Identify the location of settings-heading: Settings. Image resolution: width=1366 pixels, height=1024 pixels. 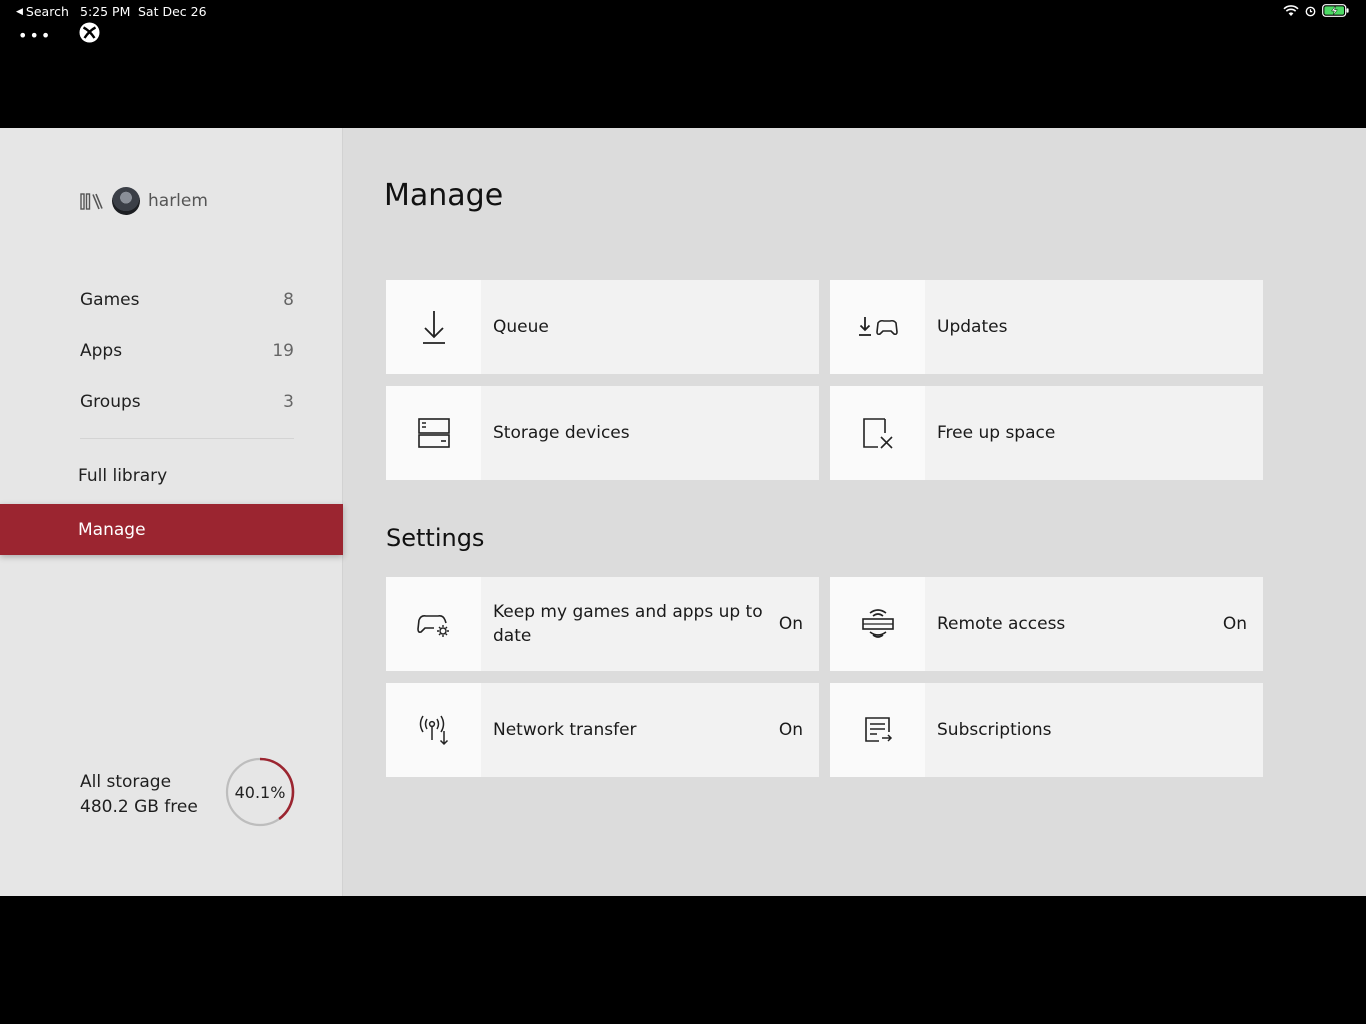
(435, 538).